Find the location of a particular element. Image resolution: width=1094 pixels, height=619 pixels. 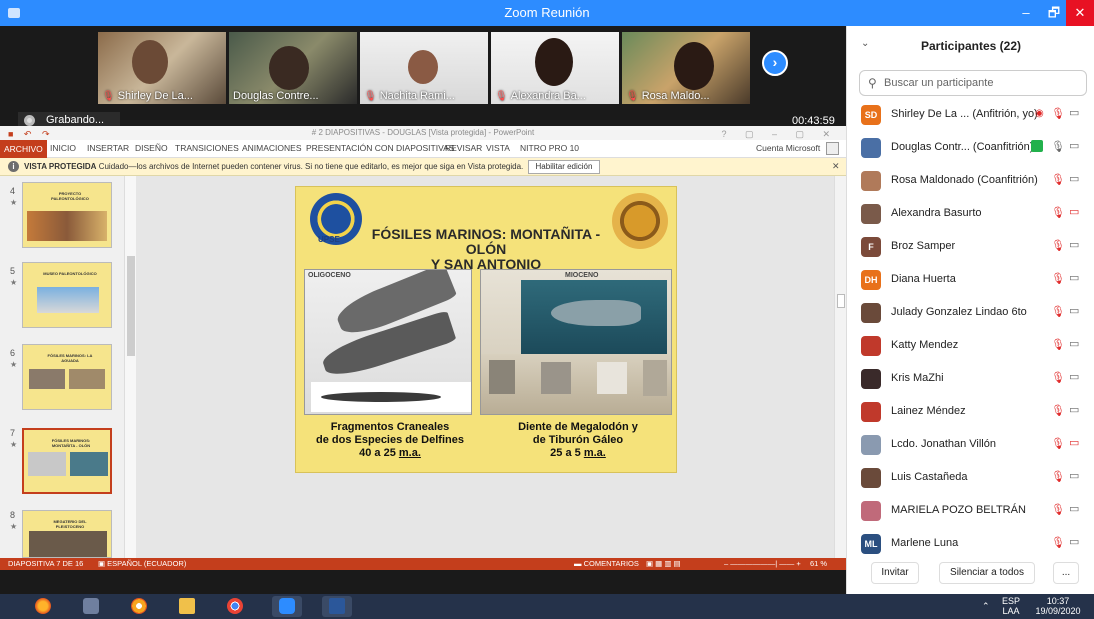

system-clock: 10:37 19/09/2020 is located at coordinates (1058, 606).